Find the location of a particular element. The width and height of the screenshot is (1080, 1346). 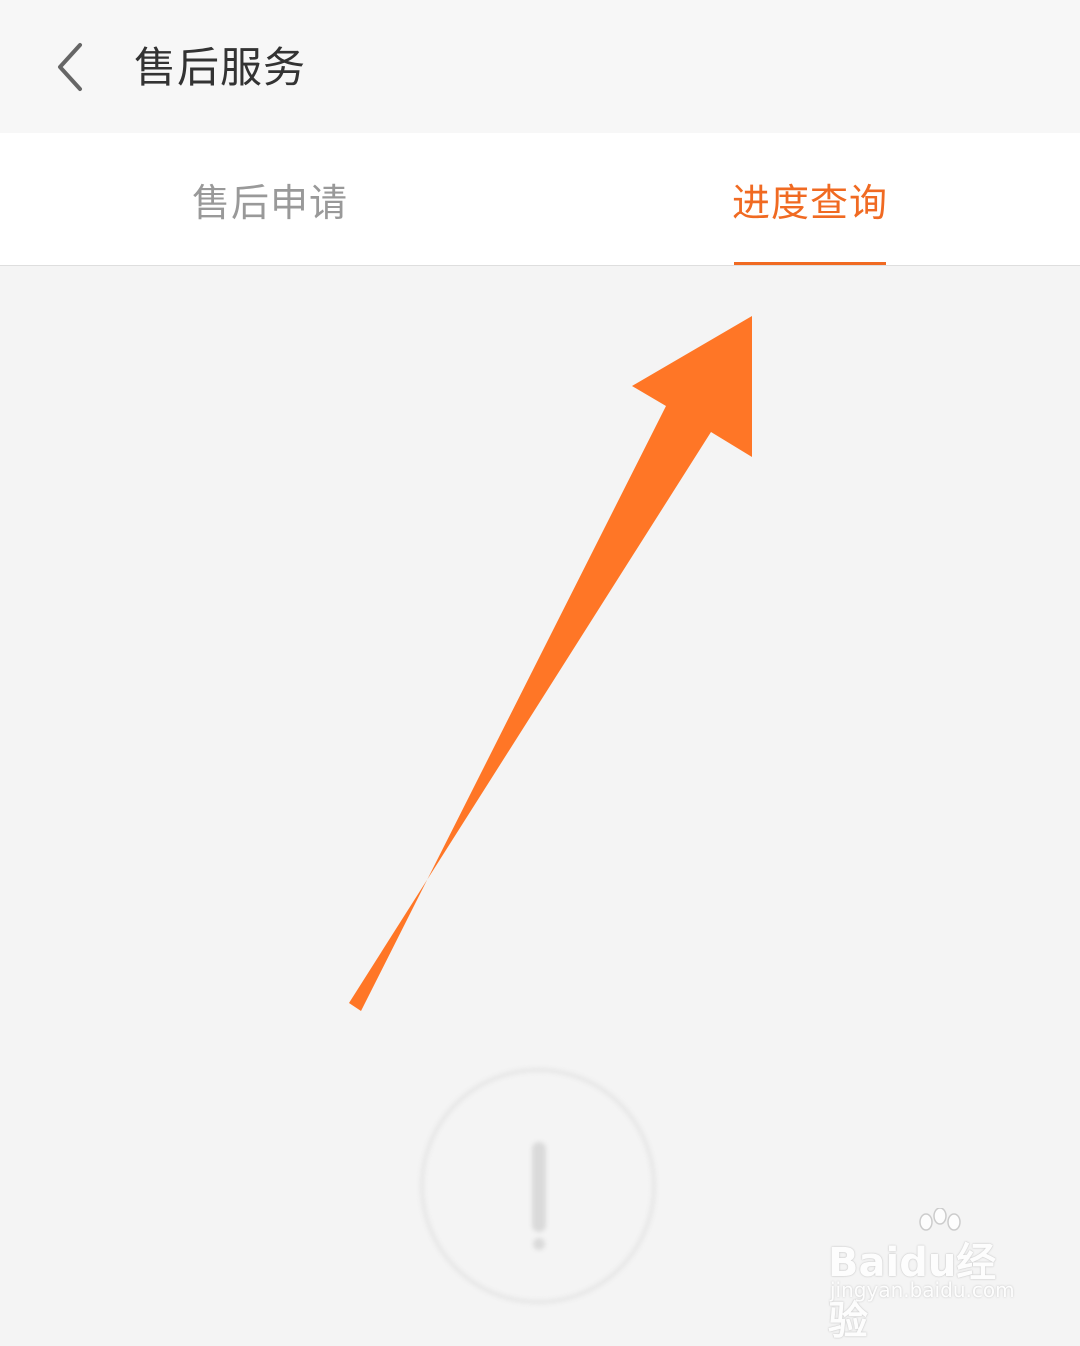

baidu-jingyan-watermark: Baidu经验 jingyan.baidu.com is located at coordinates (928, 1276).